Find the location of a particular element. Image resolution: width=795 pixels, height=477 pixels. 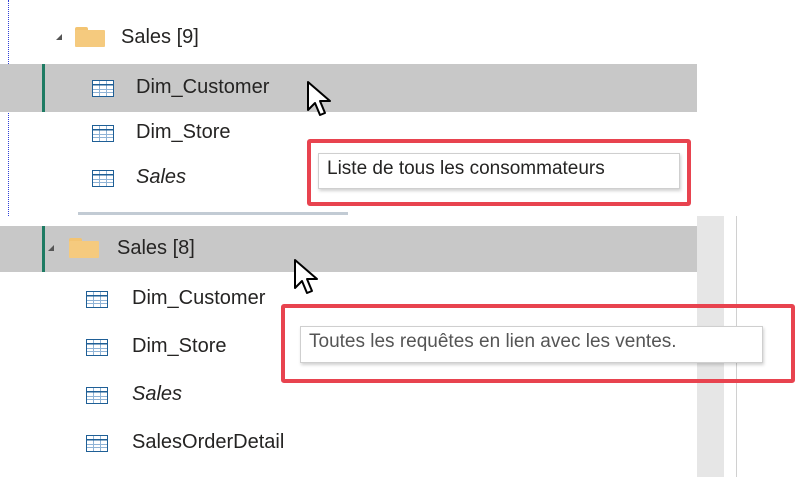

query-label: SalesOrderDetail is located at coordinates (208, 442).